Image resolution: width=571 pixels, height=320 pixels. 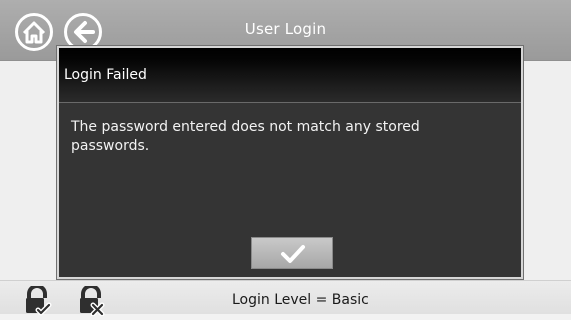 I want to click on lock-check-icon, so click(x=37, y=300).